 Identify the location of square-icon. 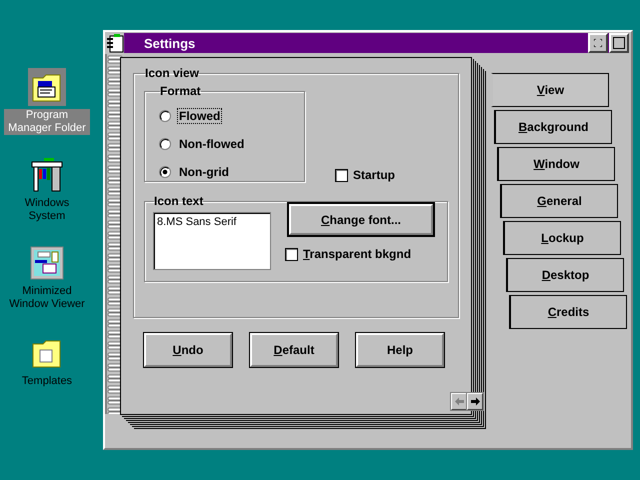
(619, 43).